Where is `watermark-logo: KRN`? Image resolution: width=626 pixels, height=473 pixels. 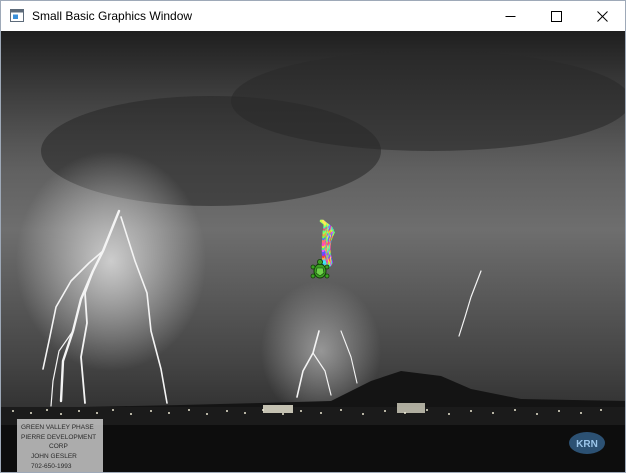
watermark-logo: KRN is located at coordinates (587, 443).